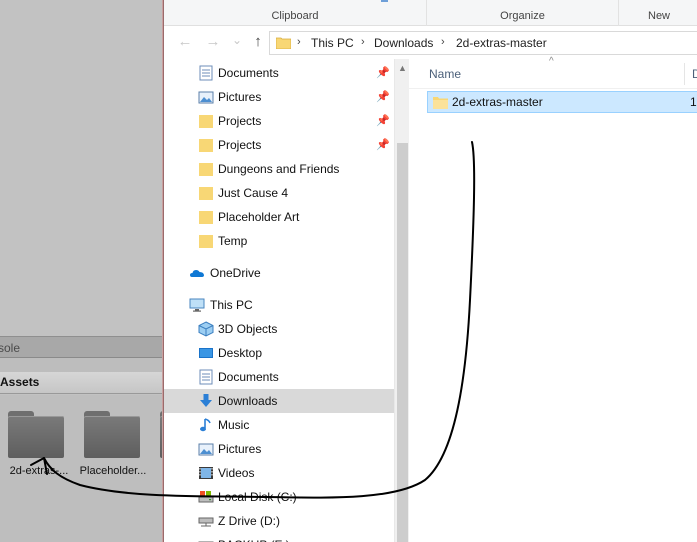 The height and width of the screenshot is (542, 697). Describe the element at coordinates (501, 43) in the screenshot. I see `breadcrumb-2d-extras-master: 2d-extras-master` at that location.